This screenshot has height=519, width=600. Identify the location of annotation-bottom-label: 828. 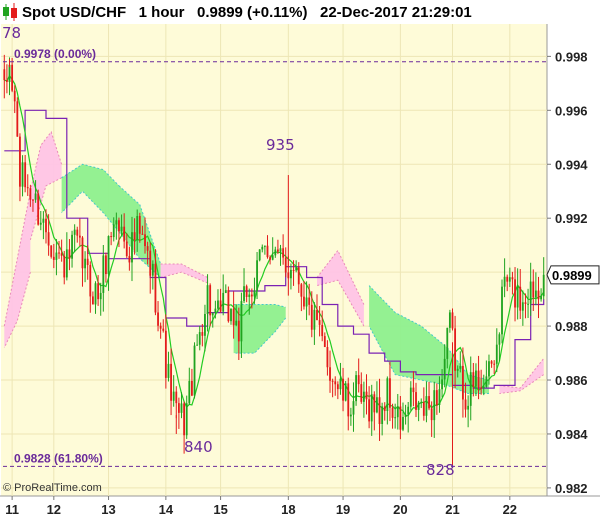
(440, 470).